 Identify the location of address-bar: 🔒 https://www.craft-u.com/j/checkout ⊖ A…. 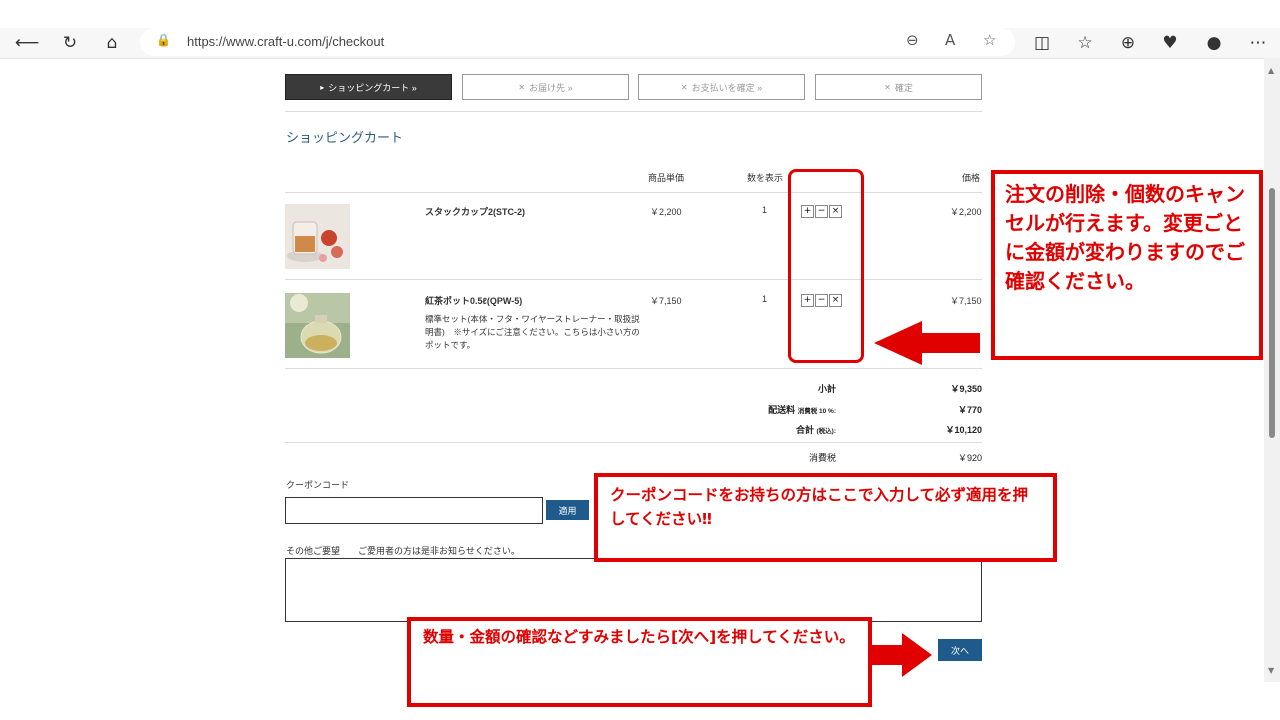
(577, 42).